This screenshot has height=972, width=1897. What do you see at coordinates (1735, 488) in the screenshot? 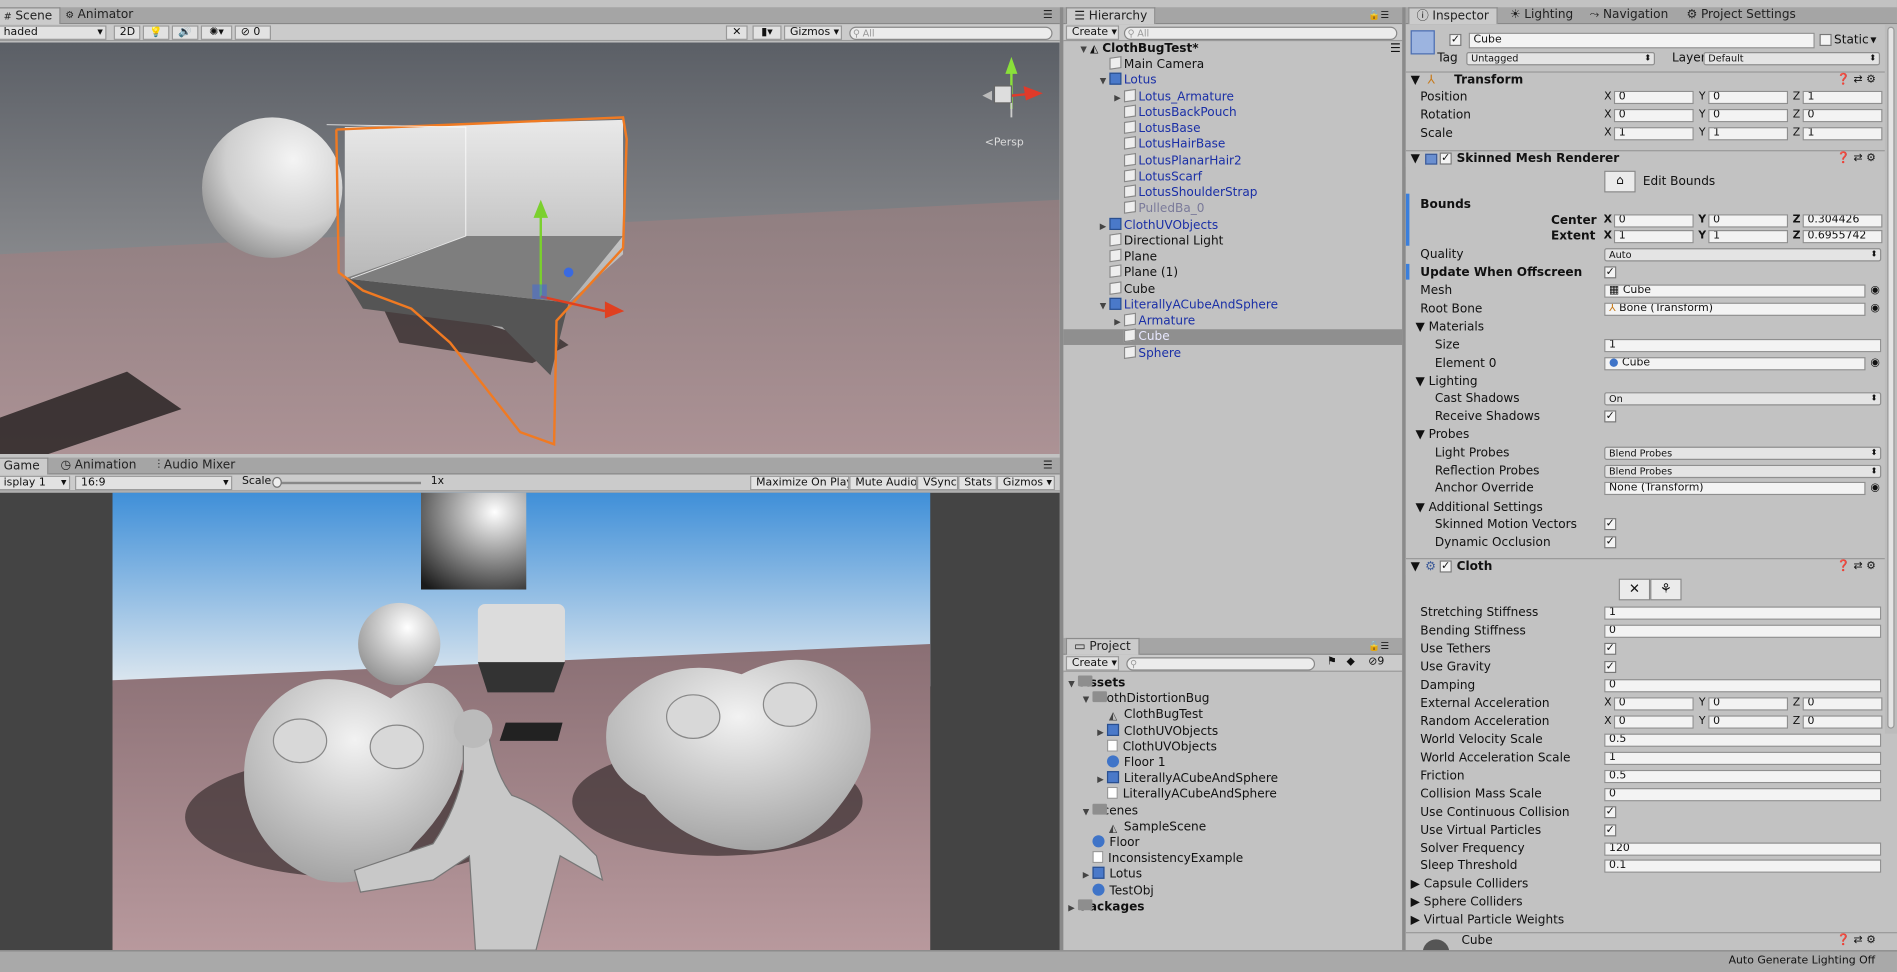
I see `anchor-override-field: None (Transform)` at bounding box center [1735, 488].